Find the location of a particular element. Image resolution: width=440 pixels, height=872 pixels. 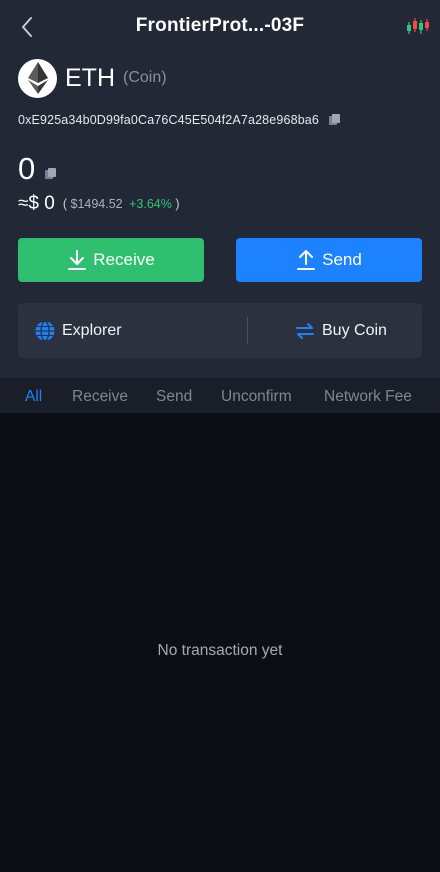

coin-symbol: ETH is located at coordinates (90, 77).